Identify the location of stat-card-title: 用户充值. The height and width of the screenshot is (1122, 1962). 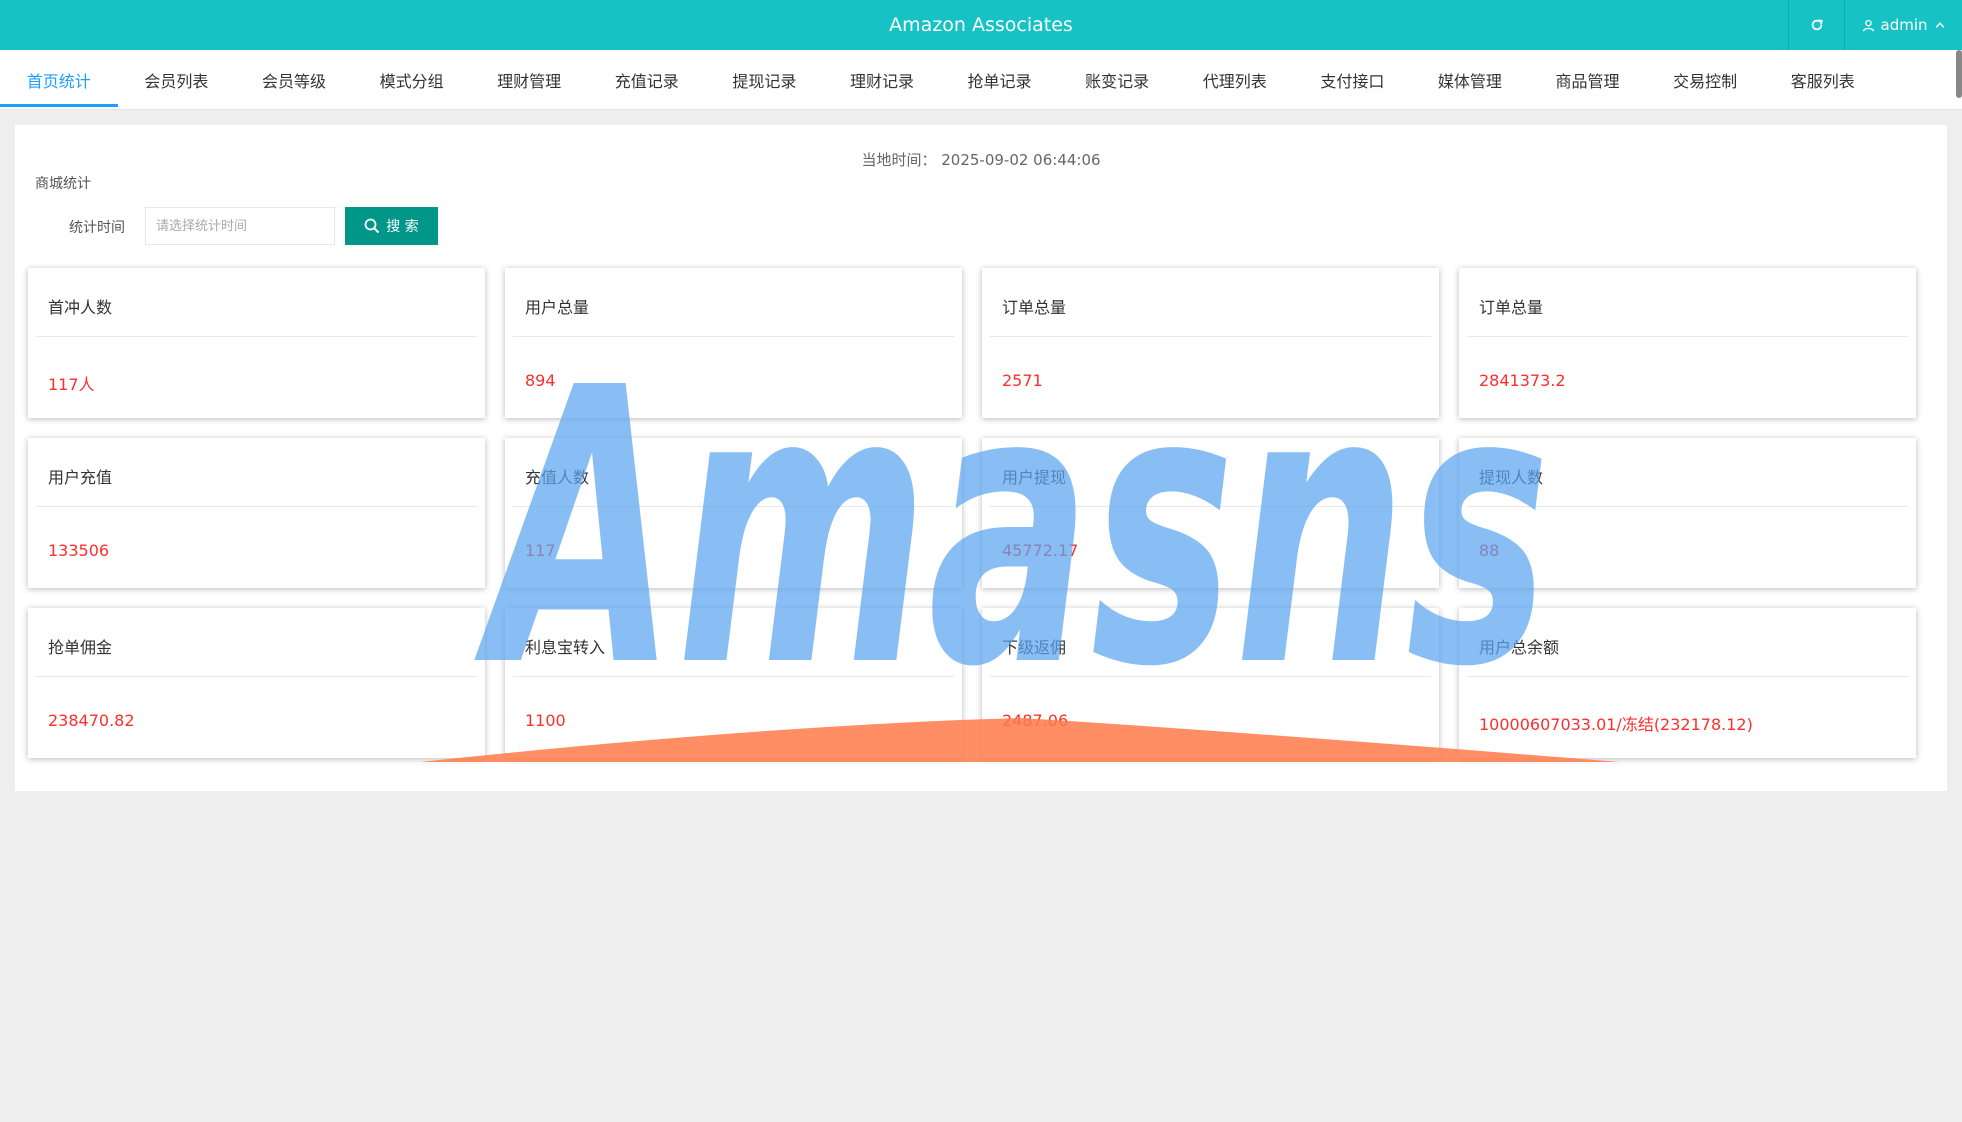
(80, 477).